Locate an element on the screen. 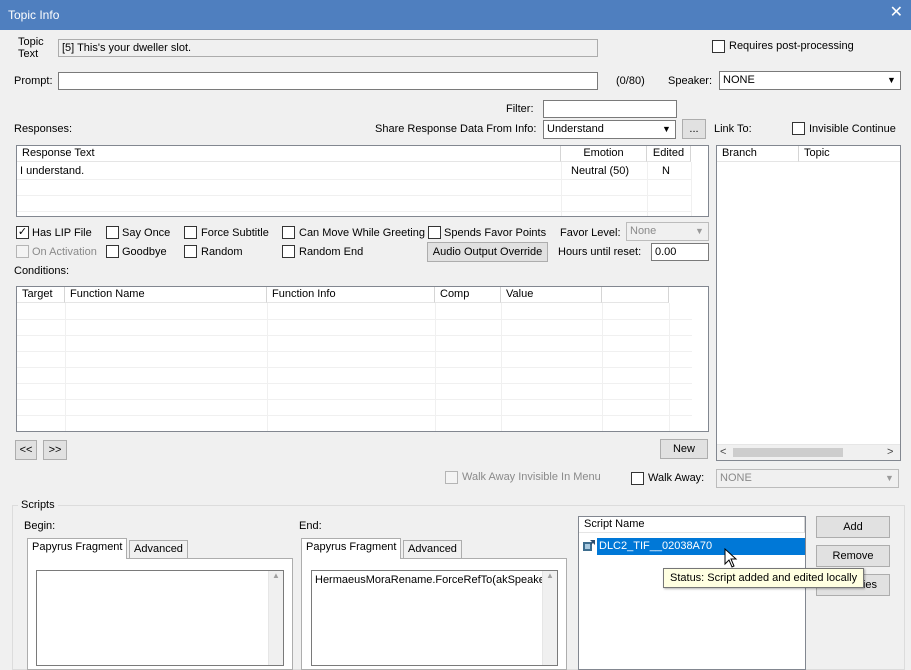 Image resolution: width=911 pixels, height=670 pixels. begin-label: Begin: is located at coordinates (40, 526).